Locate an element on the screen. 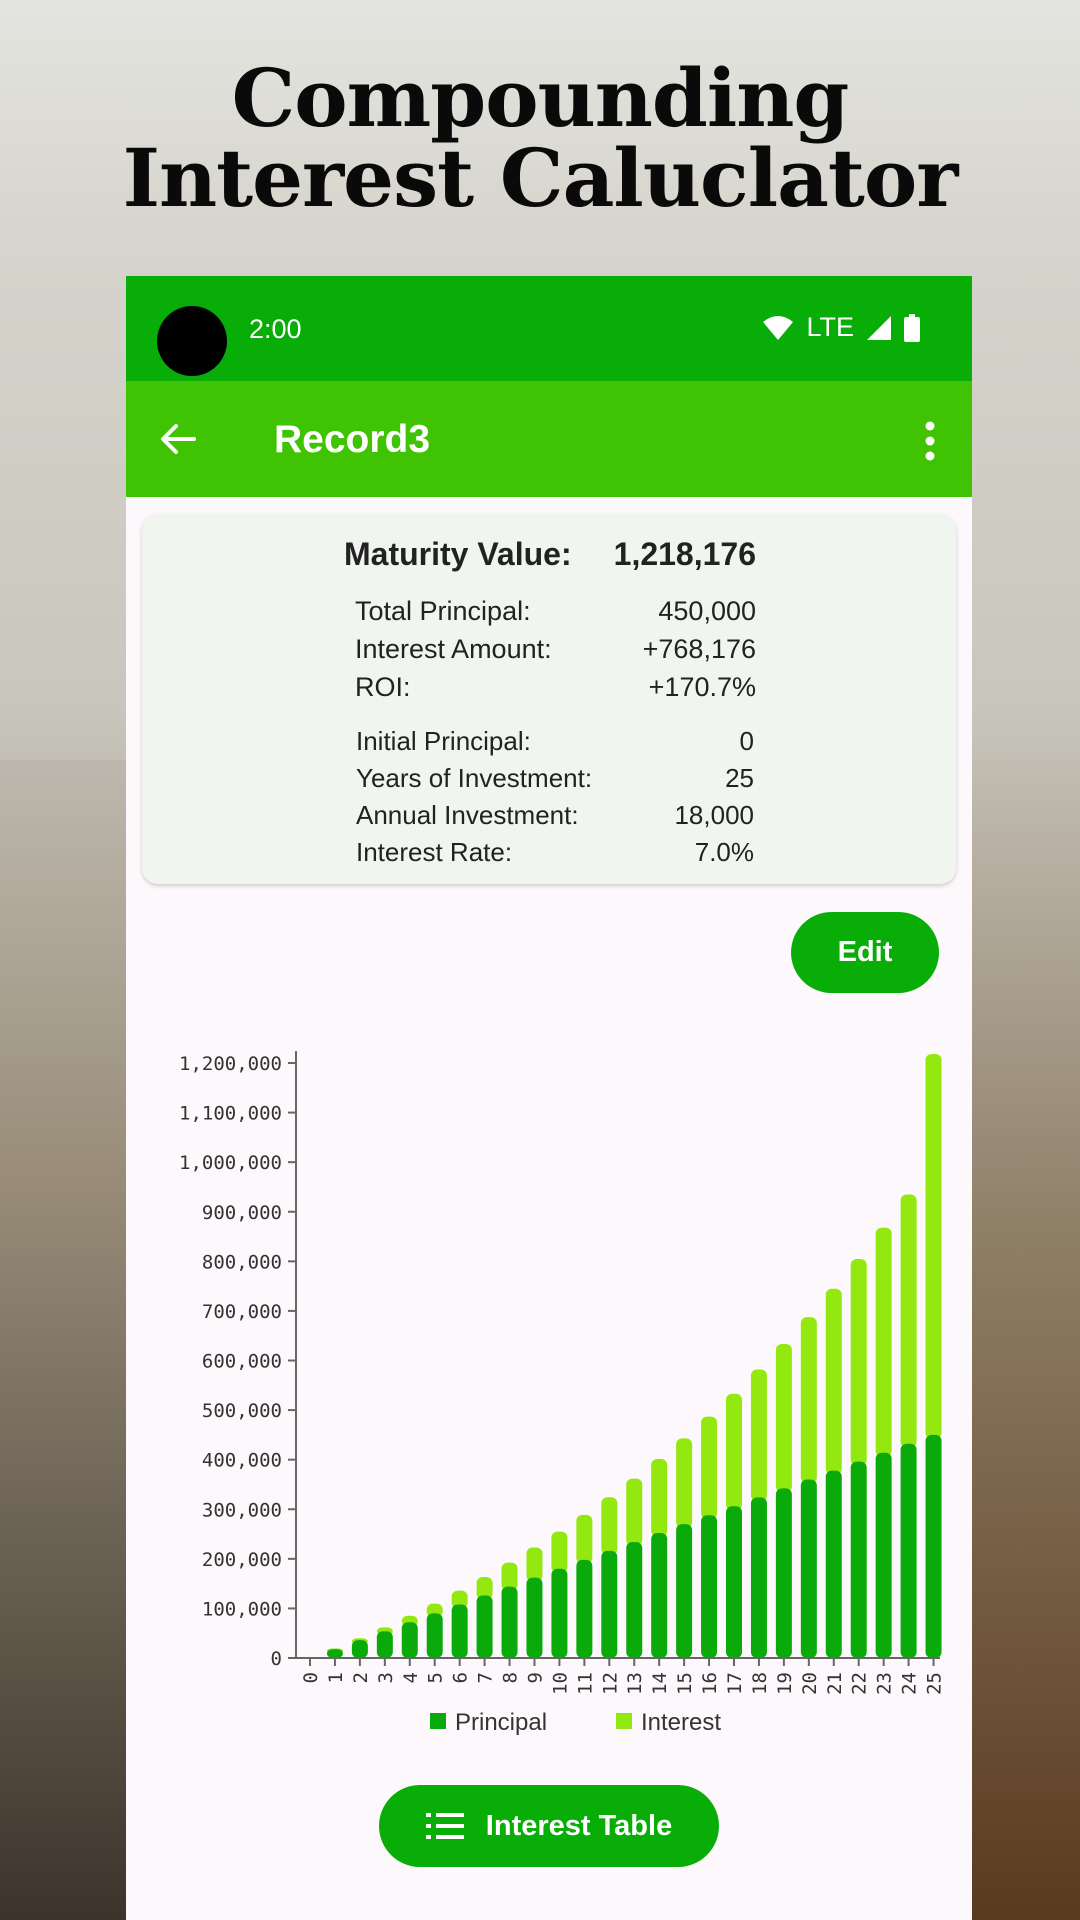 This screenshot has width=1080, height=1920. network-type: LTE is located at coordinates (830, 327).